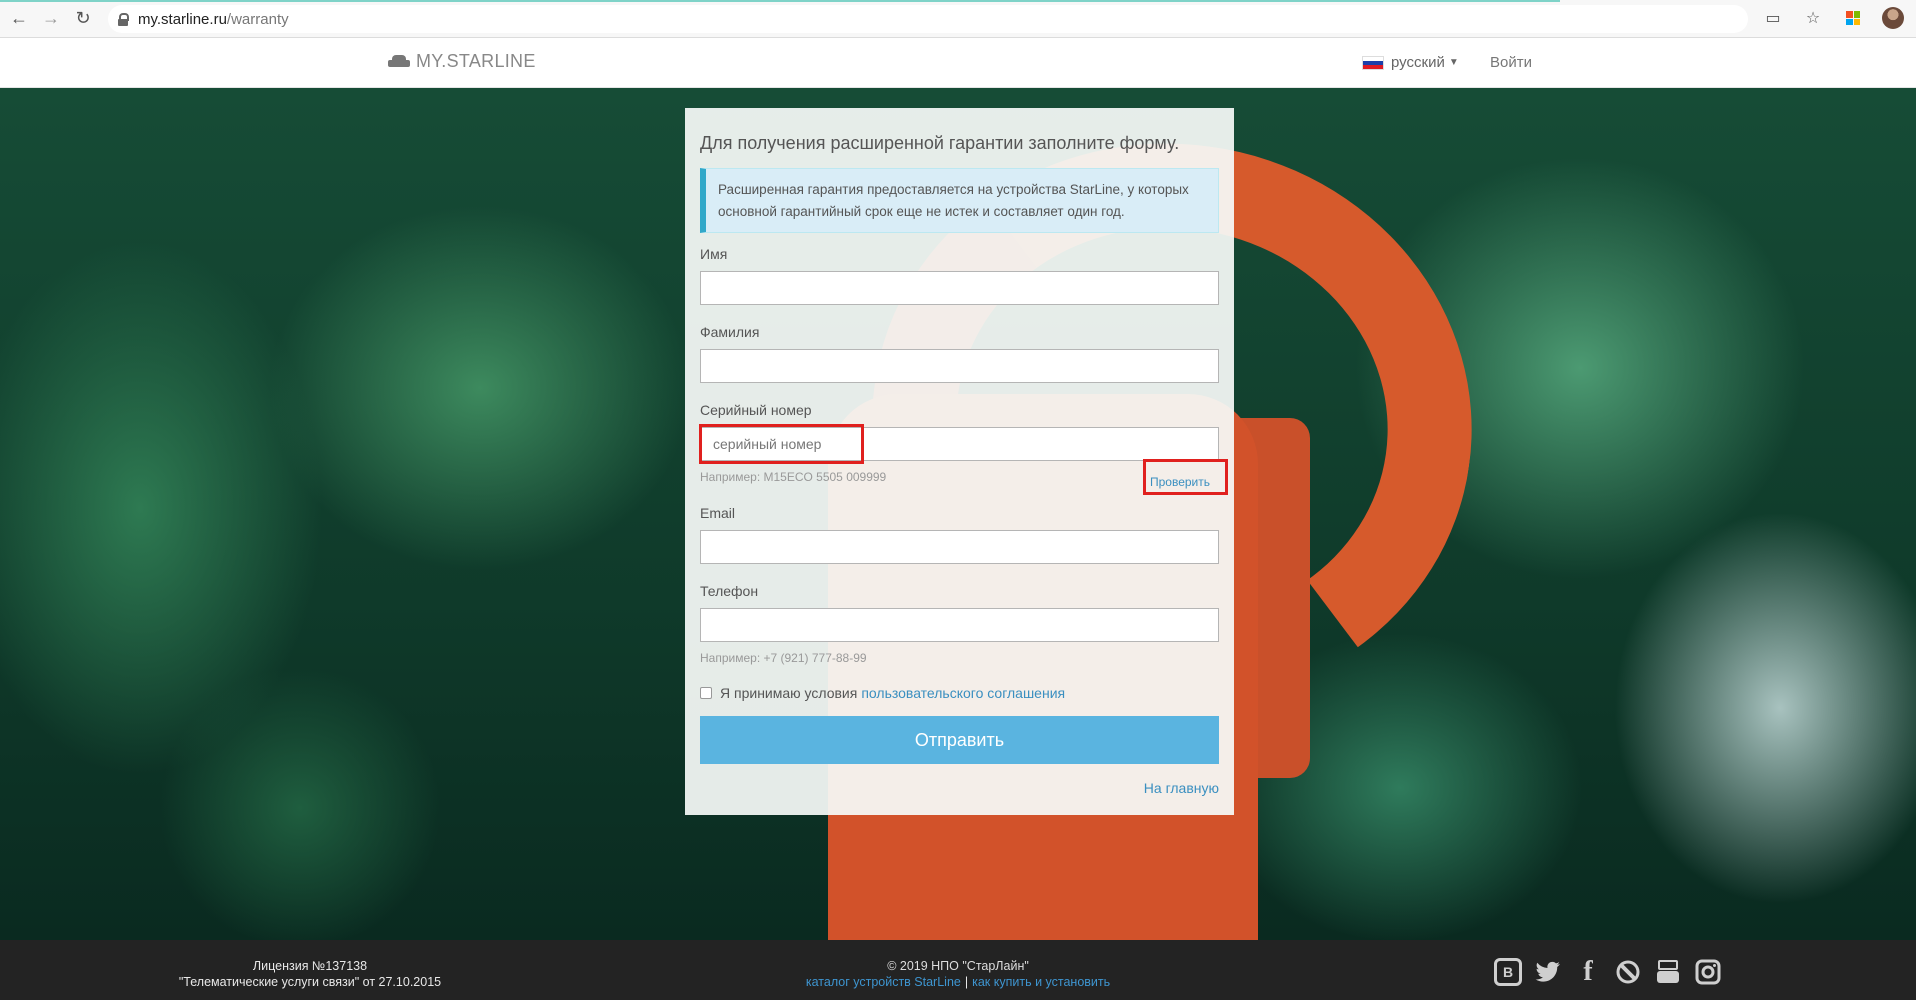 This screenshot has width=1916, height=1000. Describe the element at coordinates (83, 19) in the screenshot. I see `reload-icon: ↻` at that location.